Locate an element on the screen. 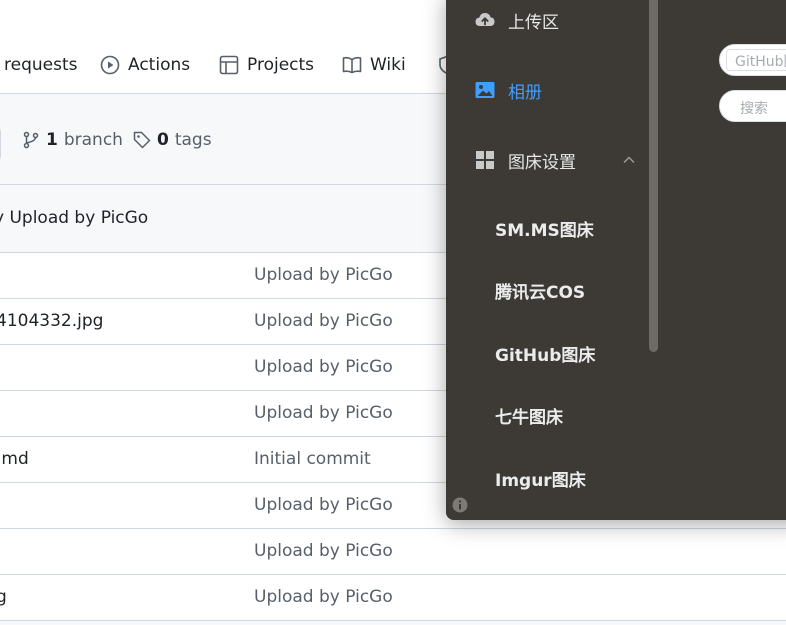 This screenshot has height=625, width=786. file-row: g Upload by PicGo is located at coordinates (393, 598).